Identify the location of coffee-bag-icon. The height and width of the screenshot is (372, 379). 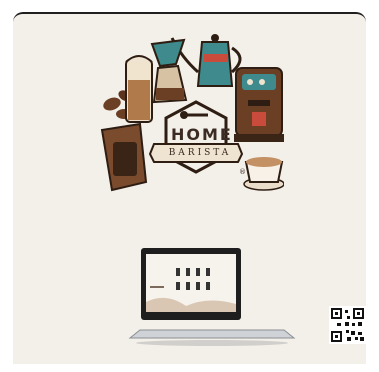
(124, 157).